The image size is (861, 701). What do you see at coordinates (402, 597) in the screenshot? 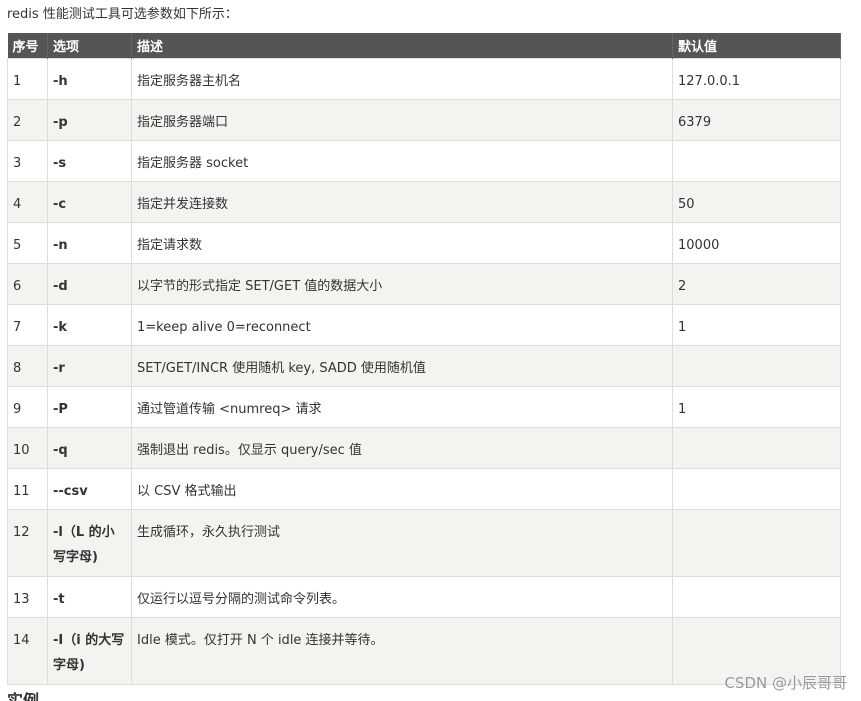
I see `cell-desc: 仅运行以逗号分隔的测试命令列表。` at bounding box center [402, 597].